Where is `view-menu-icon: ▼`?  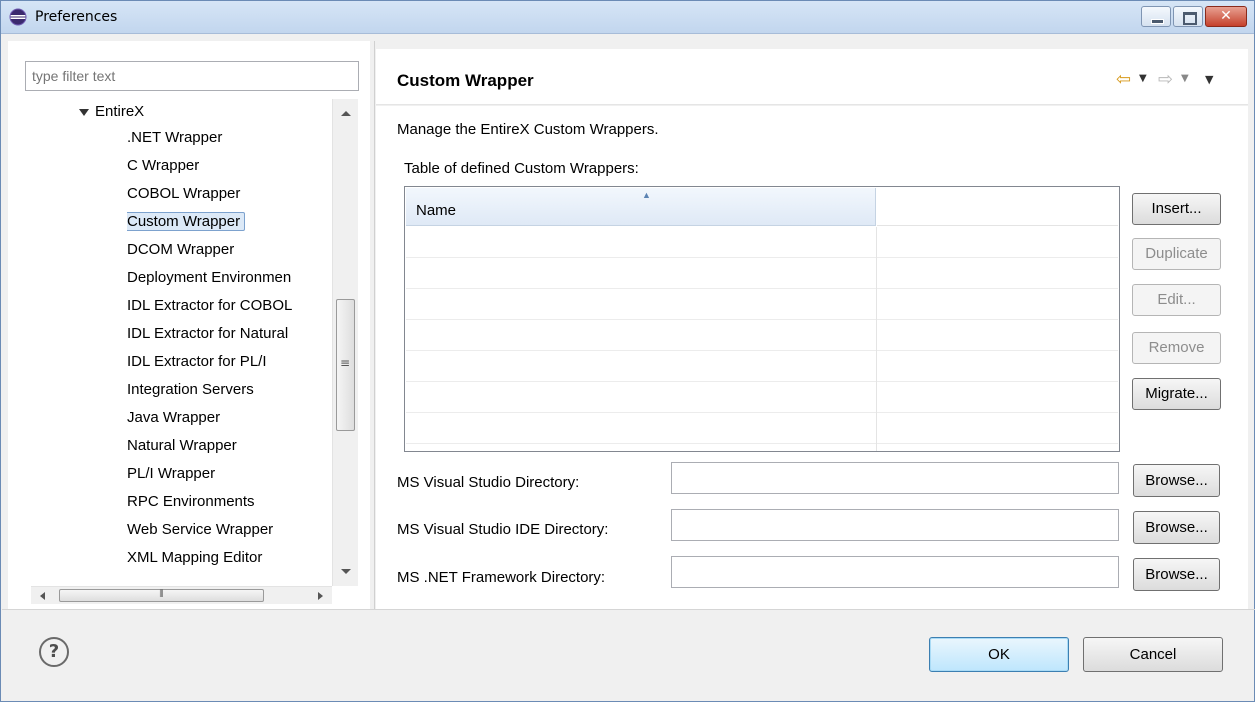
view-menu-icon: ▼ is located at coordinates (1209, 79).